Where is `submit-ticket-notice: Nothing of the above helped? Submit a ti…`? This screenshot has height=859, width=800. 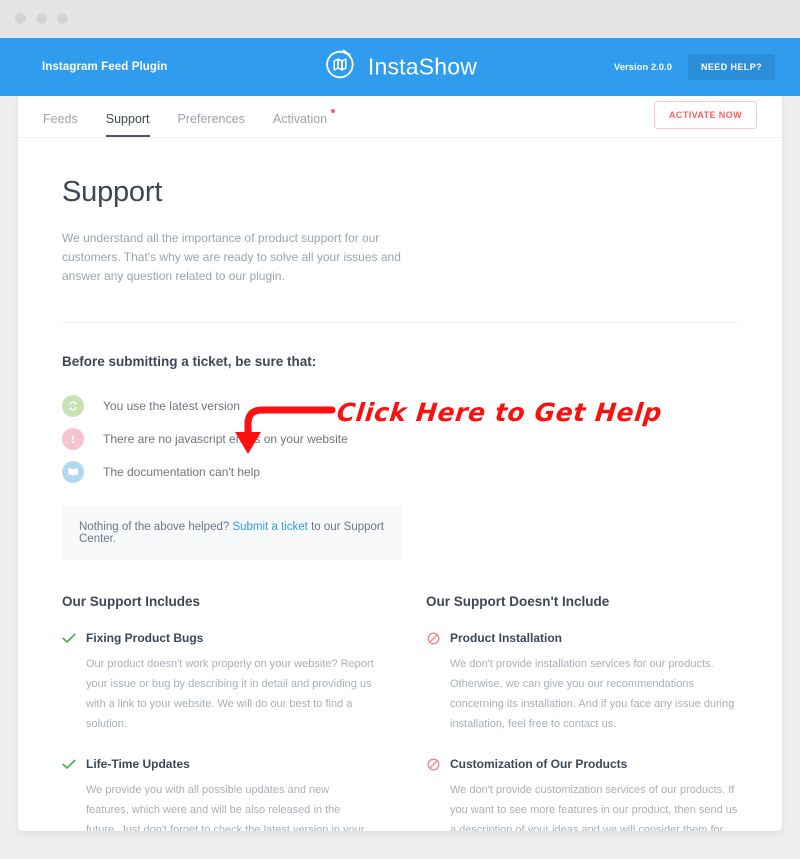 submit-ticket-notice: Nothing of the above helped? Submit a ti… is located at coordinates (232, 533).